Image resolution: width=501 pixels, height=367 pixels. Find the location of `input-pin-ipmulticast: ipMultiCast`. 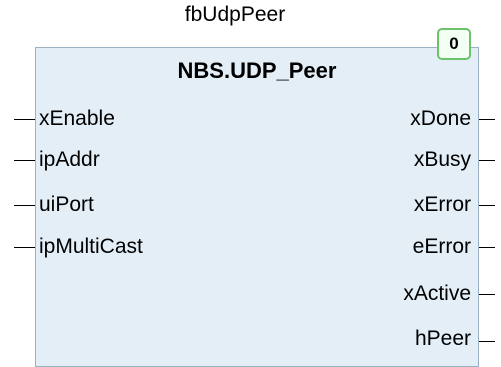

input-pin-ipmulticast: ipMultiCast is located at coordinates (91, 247).